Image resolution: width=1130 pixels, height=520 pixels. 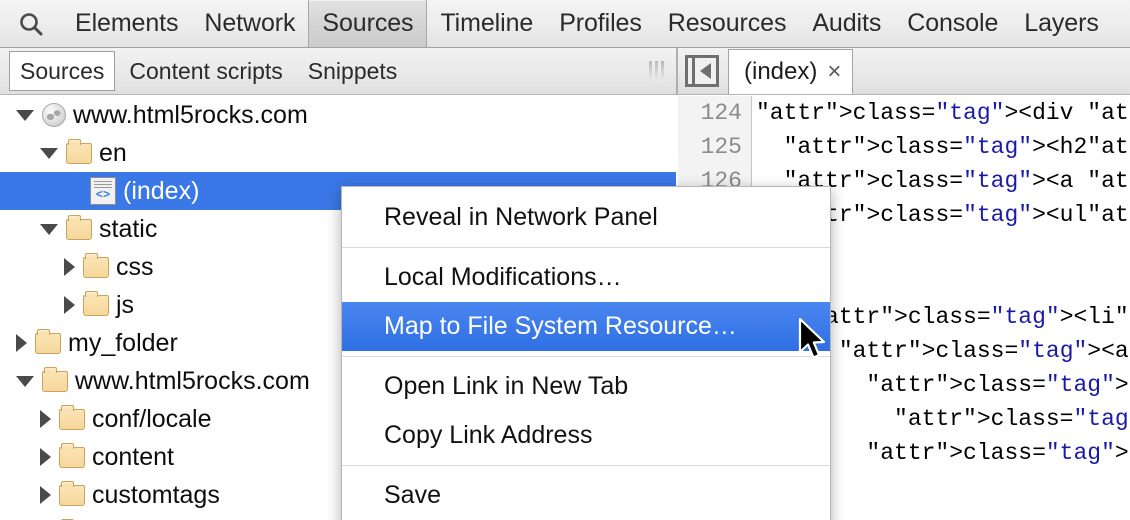 I want to click on panel-tab-console: Console, so click(x=952, y=23).